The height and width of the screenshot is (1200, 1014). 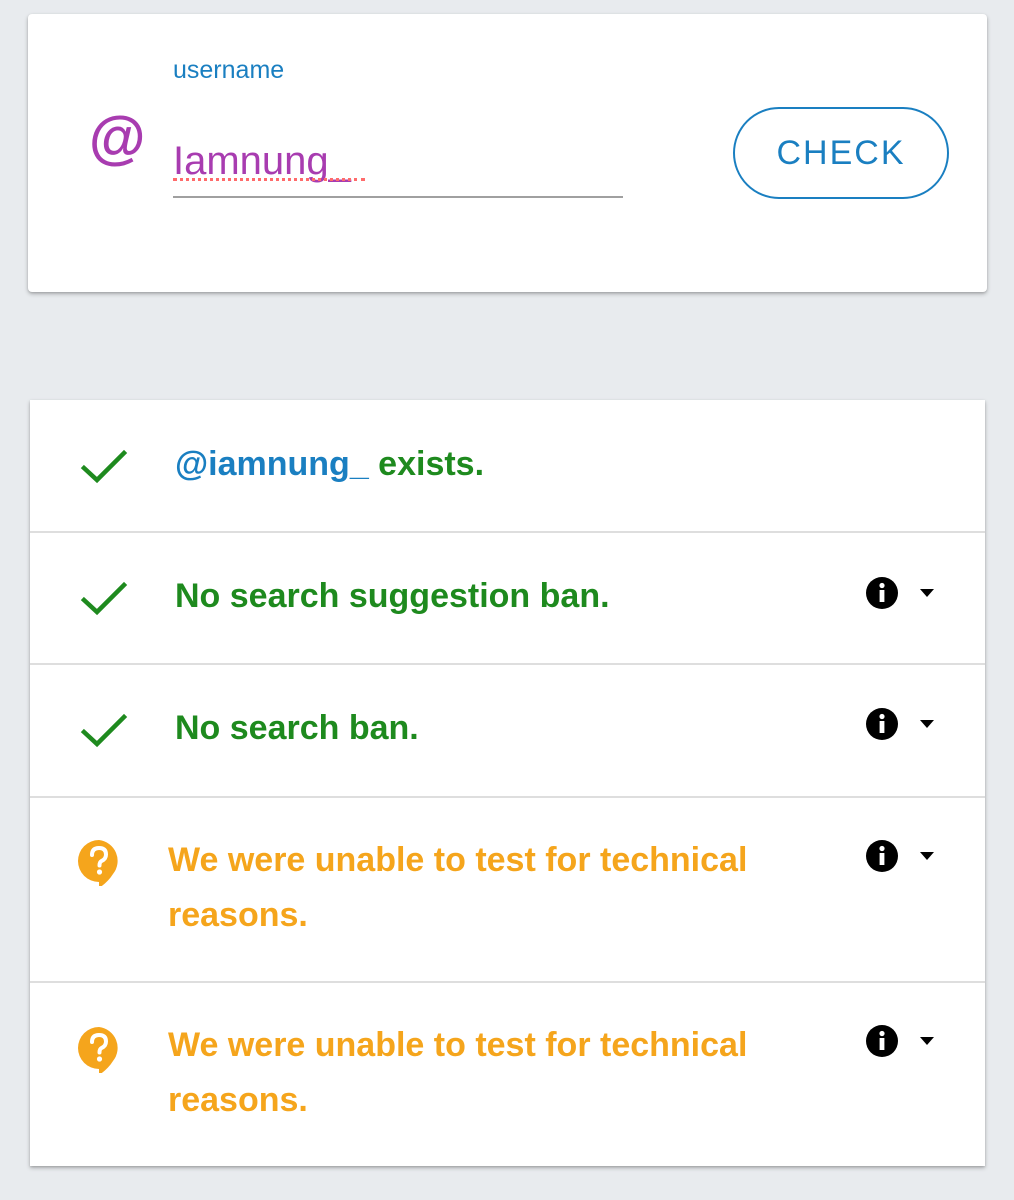 What do you see at coordinates (229, 70) in the screenshot?
I see `username-label: username` at bounding box center [229, 70].